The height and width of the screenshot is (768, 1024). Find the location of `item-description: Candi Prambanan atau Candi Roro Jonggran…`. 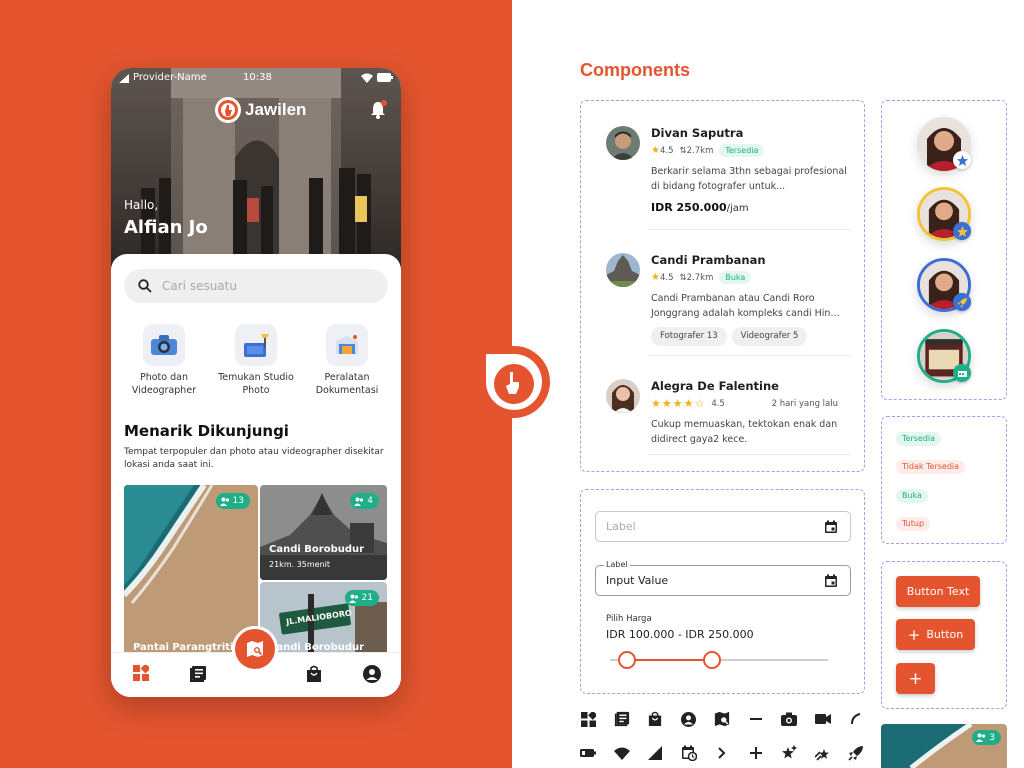

item-description: Candi Prambanan atau Candi Roro Jonggran… is located at coordinates (751, 318).